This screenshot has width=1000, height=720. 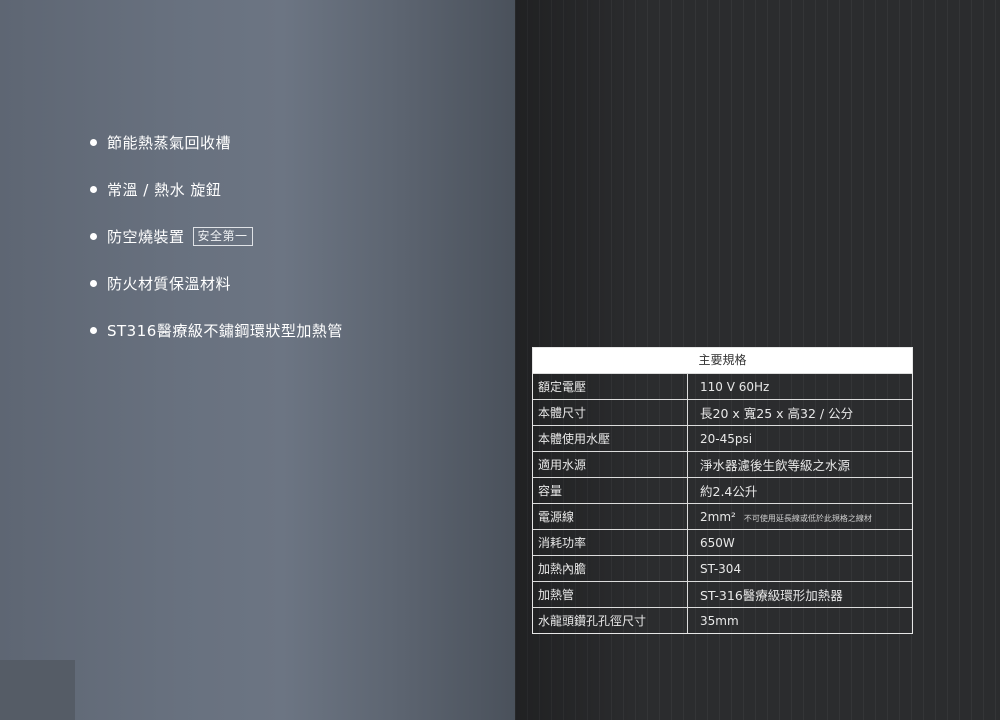 I want to click on feature-text: 防火材質保溫材料, so click(x=169, y=284).